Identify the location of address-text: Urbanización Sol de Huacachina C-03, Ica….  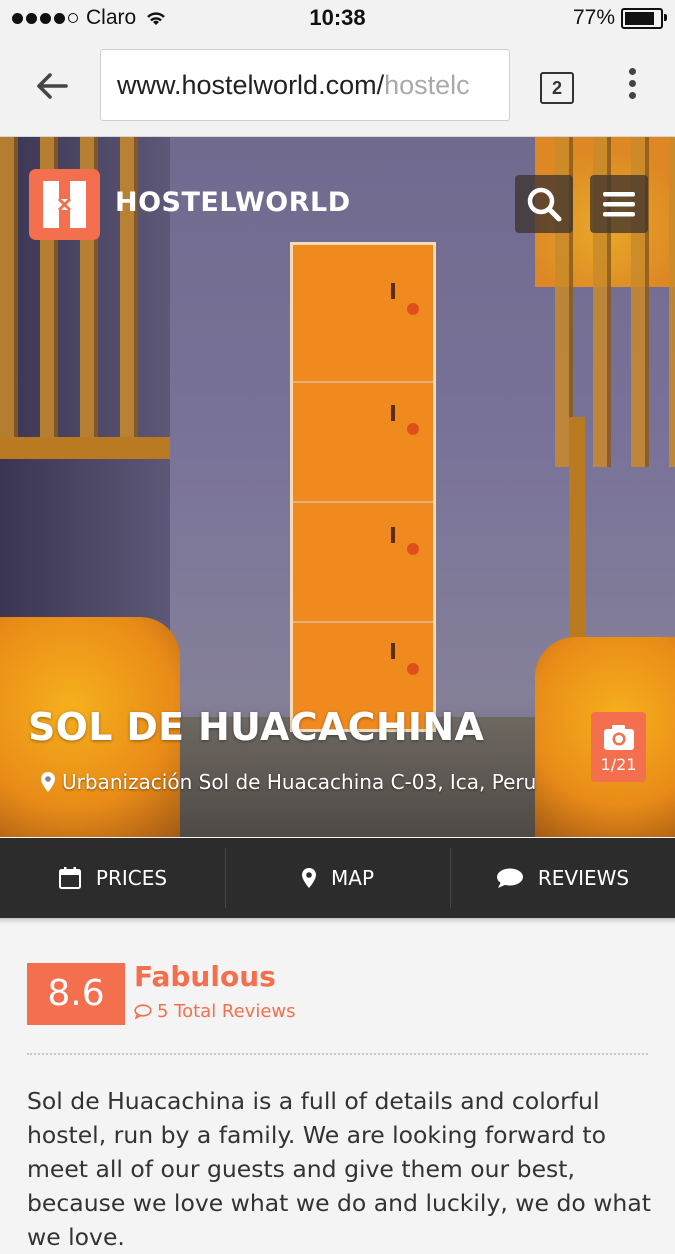
(299, 782).